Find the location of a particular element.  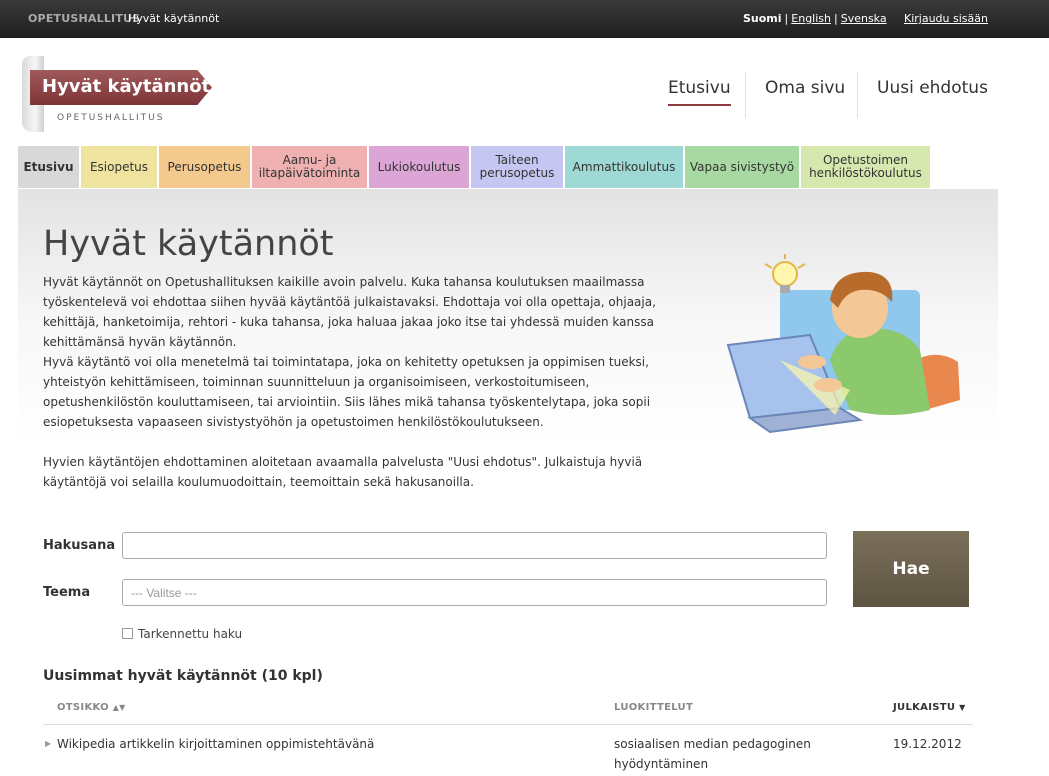

keyword-input is located at coordinates (474, 545).